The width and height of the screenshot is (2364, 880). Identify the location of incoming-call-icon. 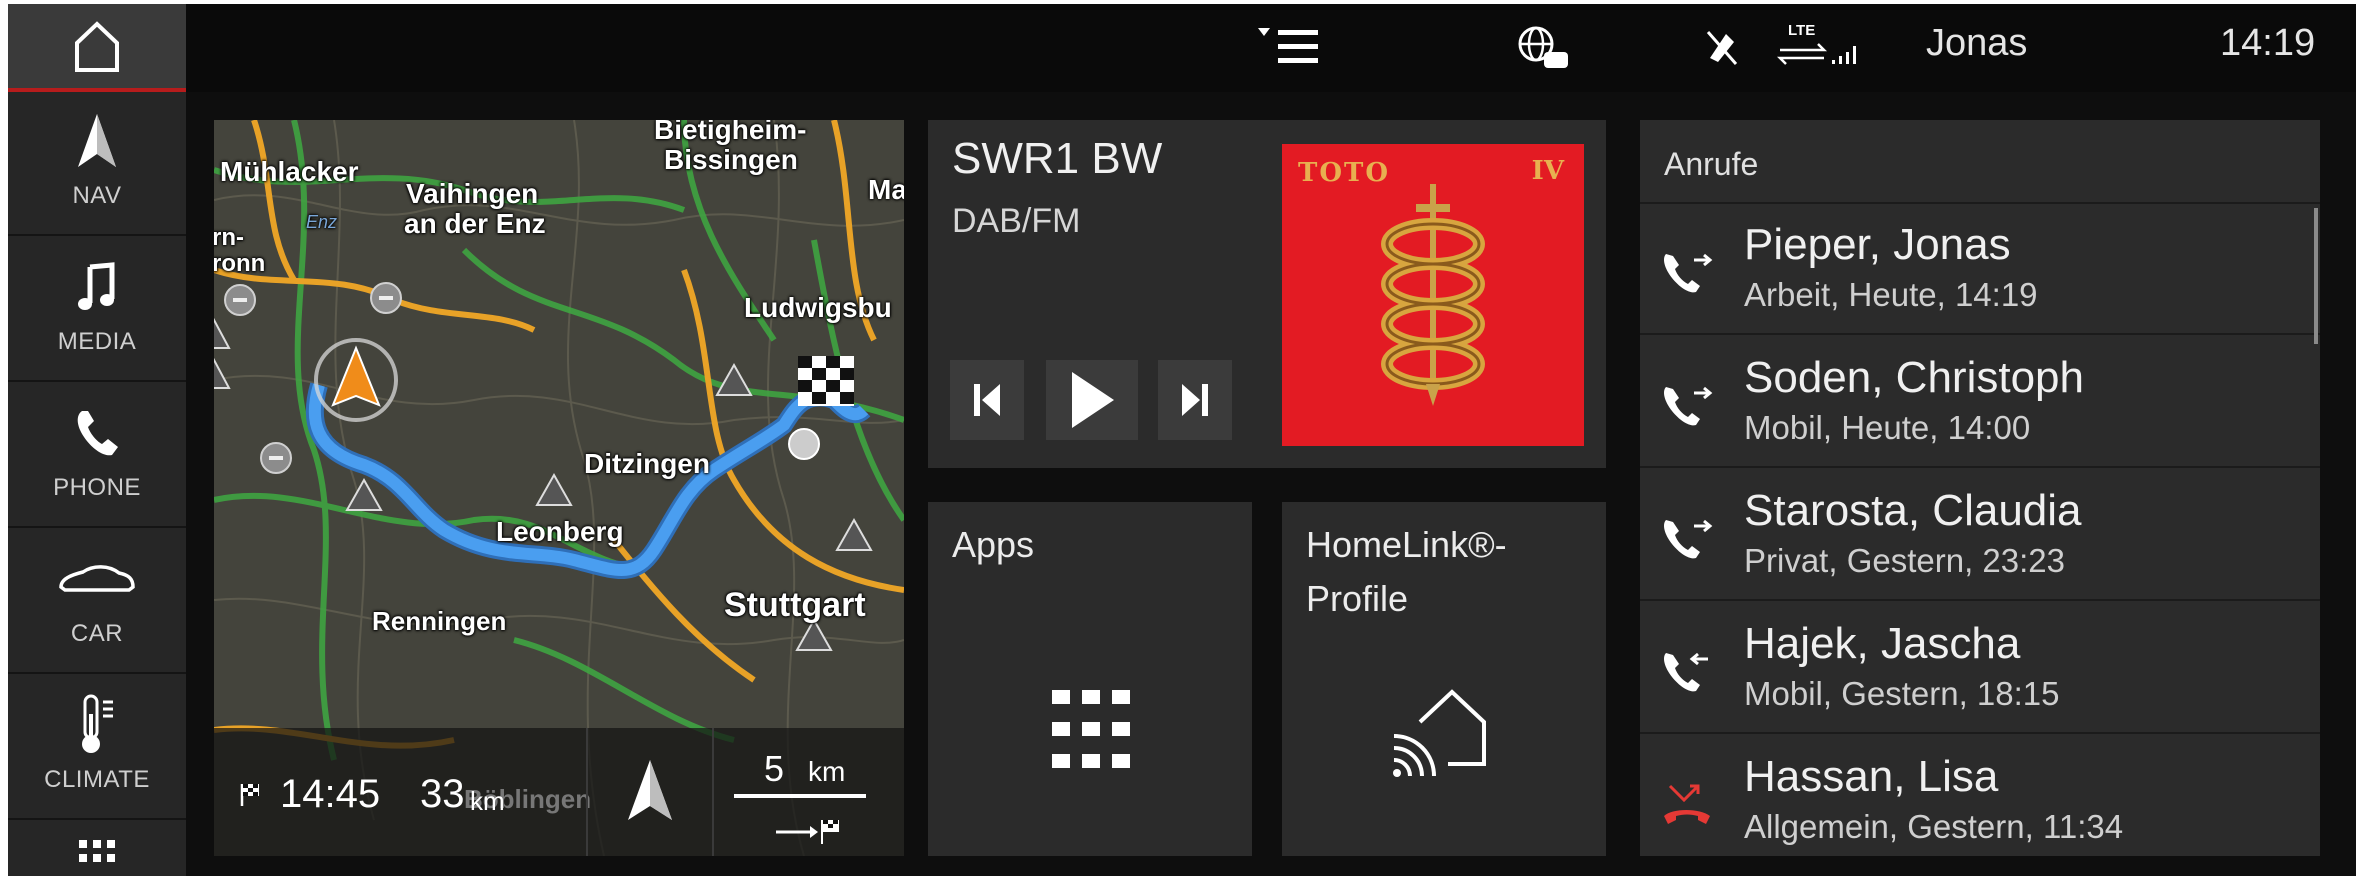
(1686, 672).